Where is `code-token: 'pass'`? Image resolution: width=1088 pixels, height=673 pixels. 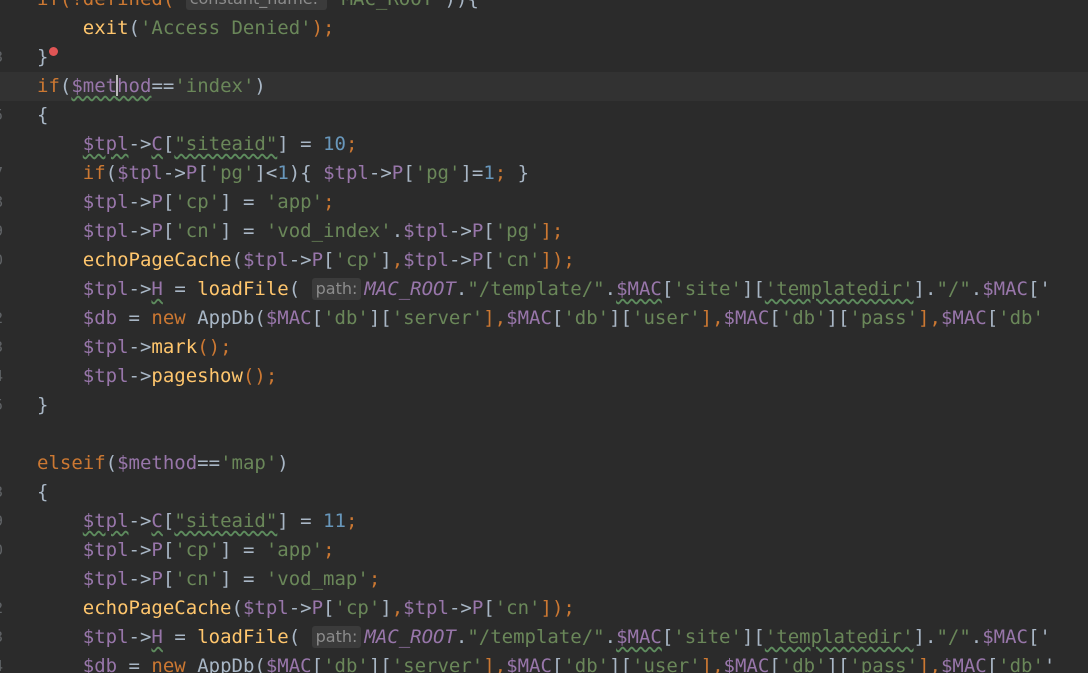
code-token: 'pass' is located at coordinates (884, 318).